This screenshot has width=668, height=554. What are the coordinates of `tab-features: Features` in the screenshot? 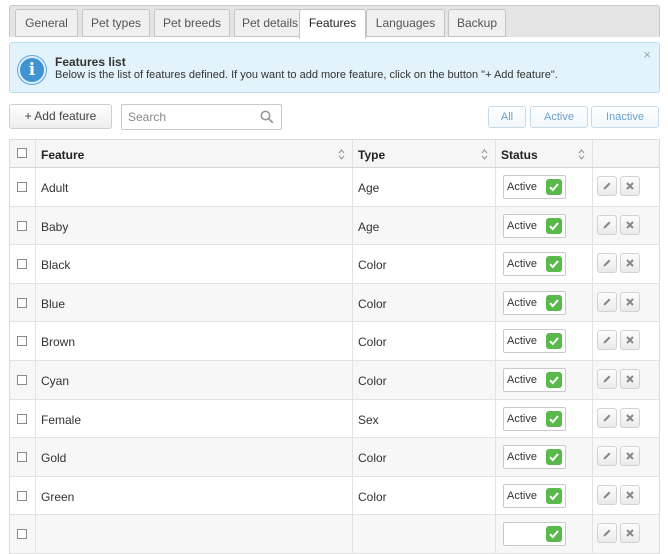 It's located at (332, 24).